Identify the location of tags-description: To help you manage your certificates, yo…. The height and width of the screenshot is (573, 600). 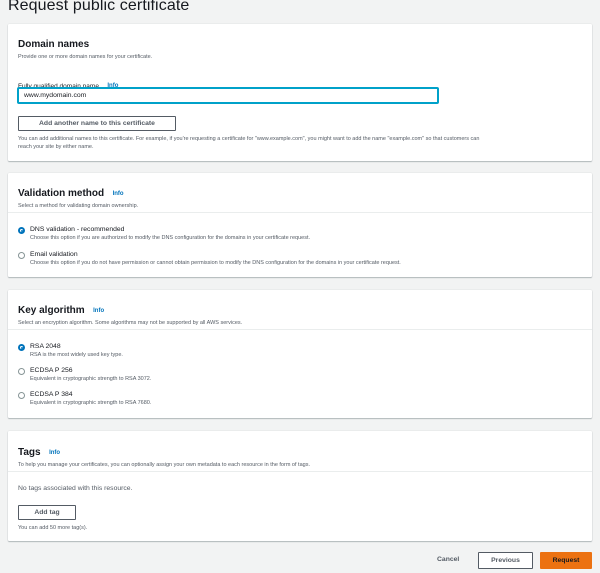
(164, 465).